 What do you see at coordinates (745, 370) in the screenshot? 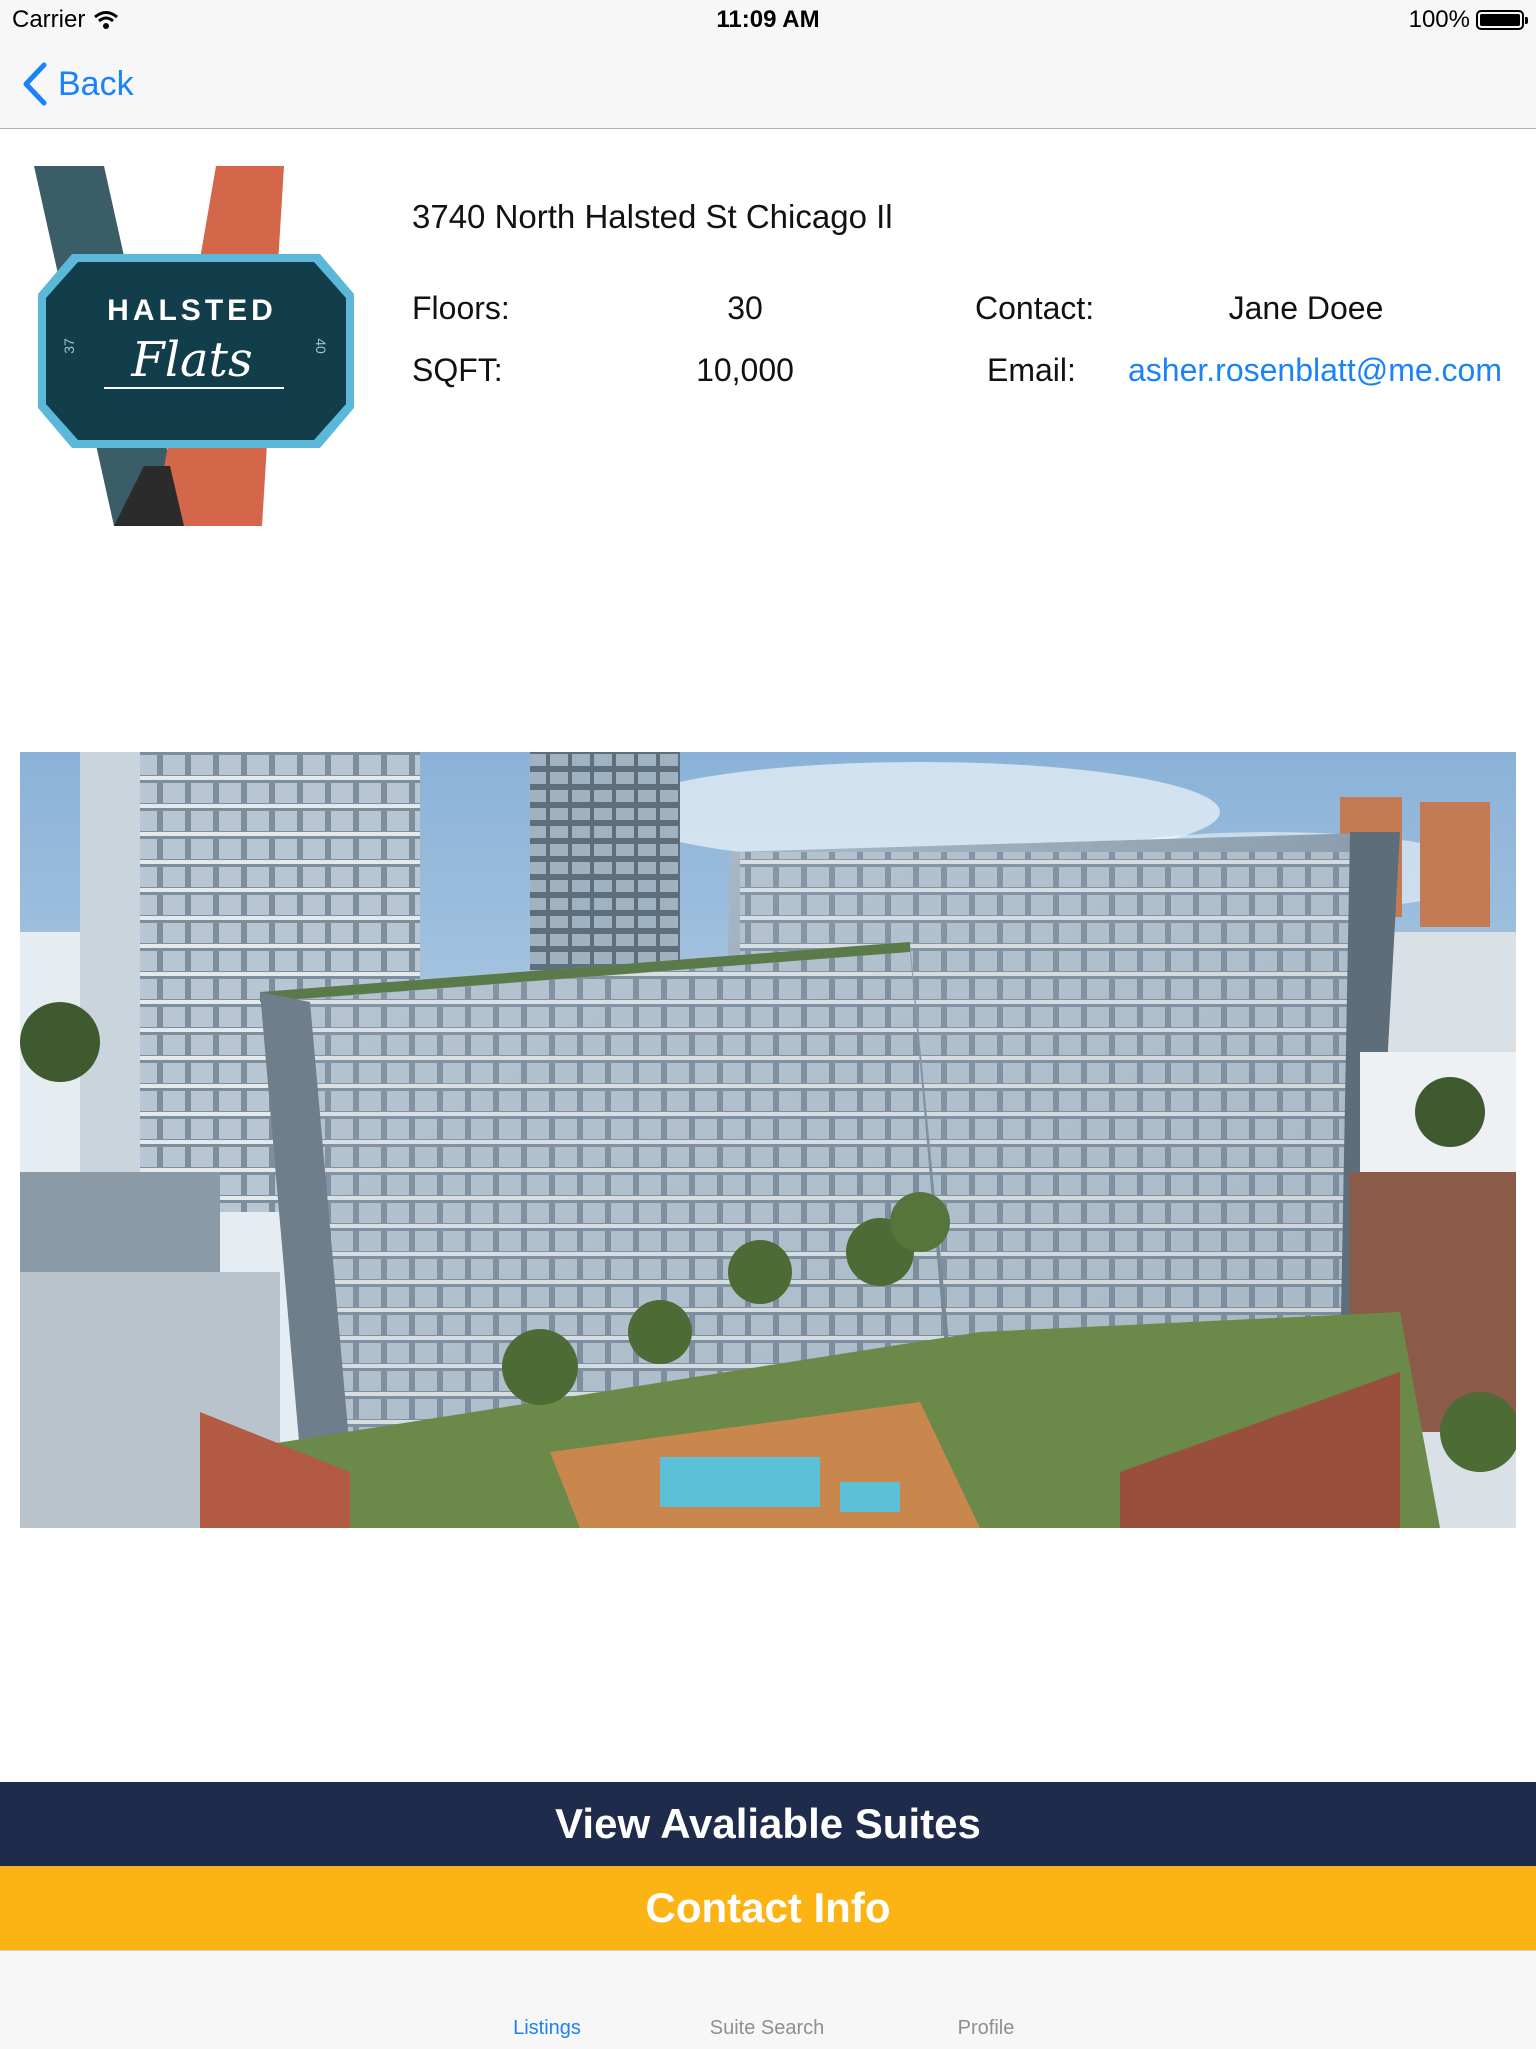
I see `sqft-value: 10,000` at bounding box center [745, 370].